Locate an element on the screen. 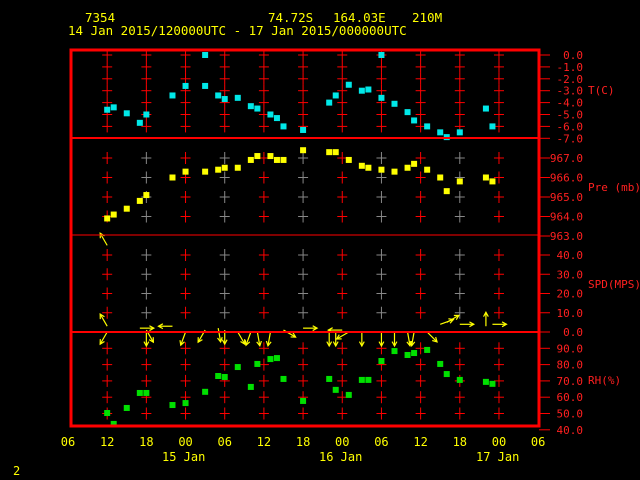  pressure-tick-label: 965.0 is located at coordinates (566, 197).